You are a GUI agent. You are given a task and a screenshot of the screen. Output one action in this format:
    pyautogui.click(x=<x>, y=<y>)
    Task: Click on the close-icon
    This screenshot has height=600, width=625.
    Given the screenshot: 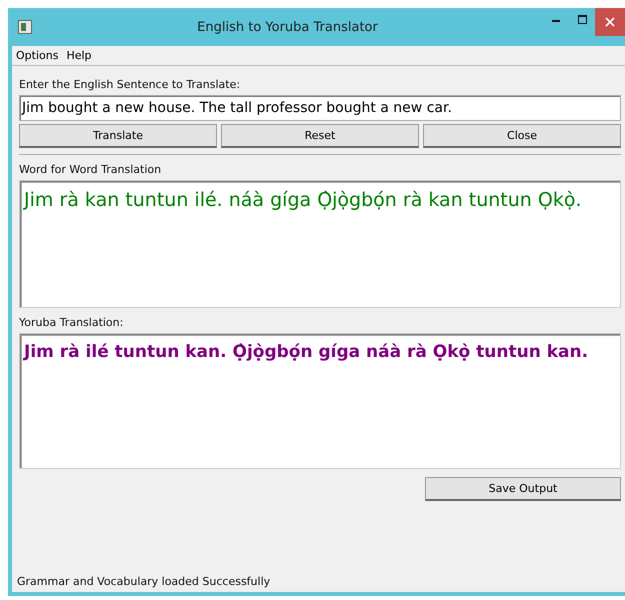 What is the action you would take?
    pyautogui.click(x=610, y=22)
    